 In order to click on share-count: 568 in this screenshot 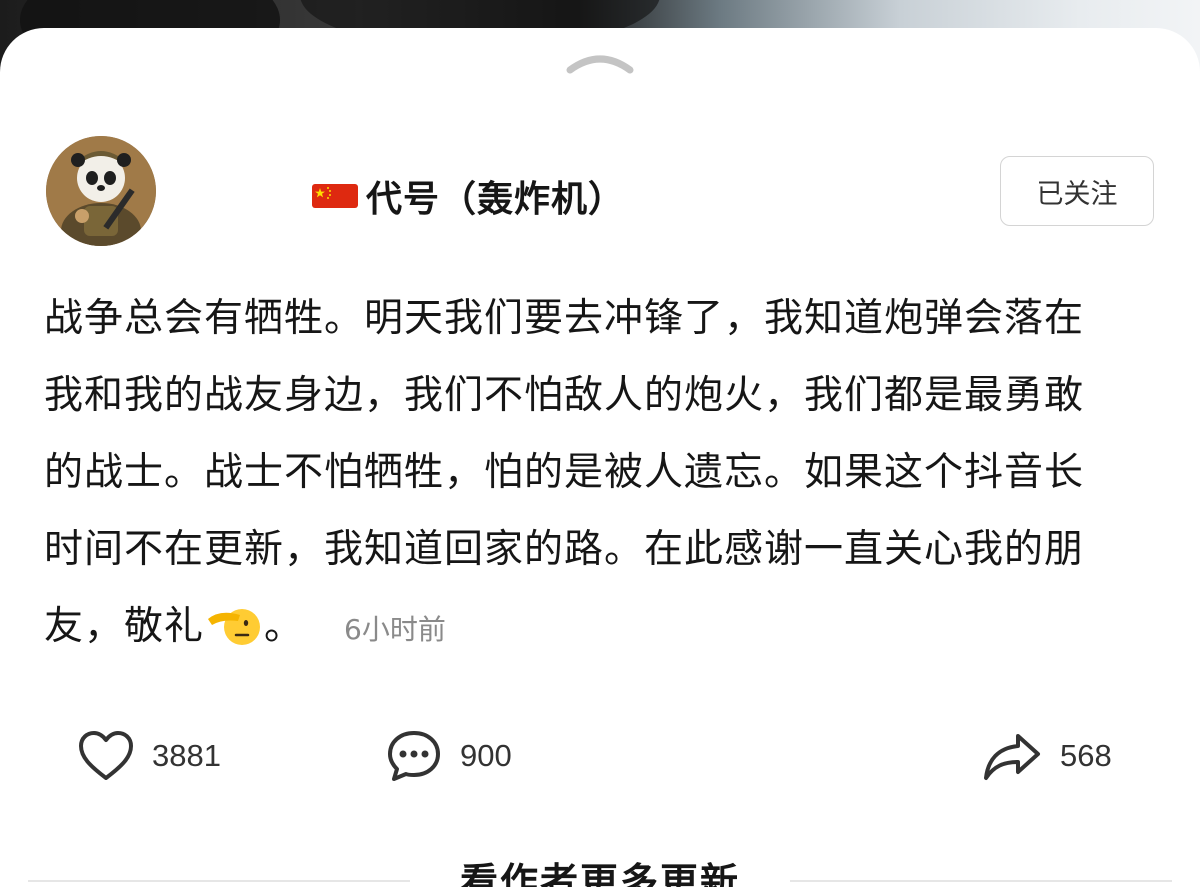, I will do `click(1086, 755)`.